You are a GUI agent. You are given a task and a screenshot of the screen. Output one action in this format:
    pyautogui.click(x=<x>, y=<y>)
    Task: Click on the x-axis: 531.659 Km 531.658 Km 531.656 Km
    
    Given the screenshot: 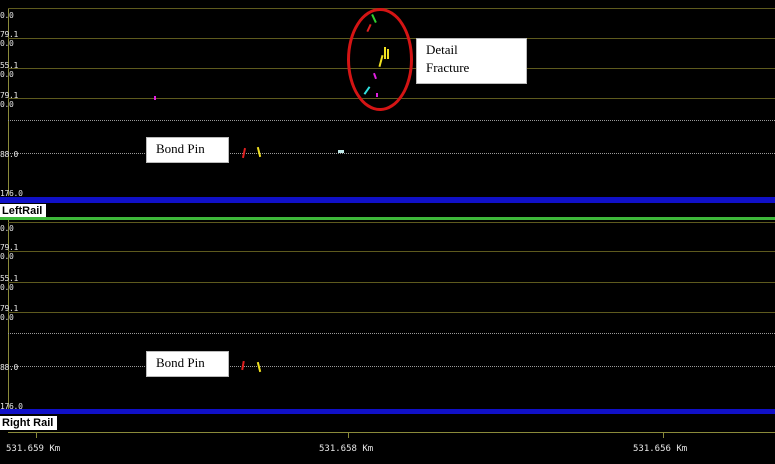 What is the action you would take?
    pyautogui.click(x=387, y=447)
    